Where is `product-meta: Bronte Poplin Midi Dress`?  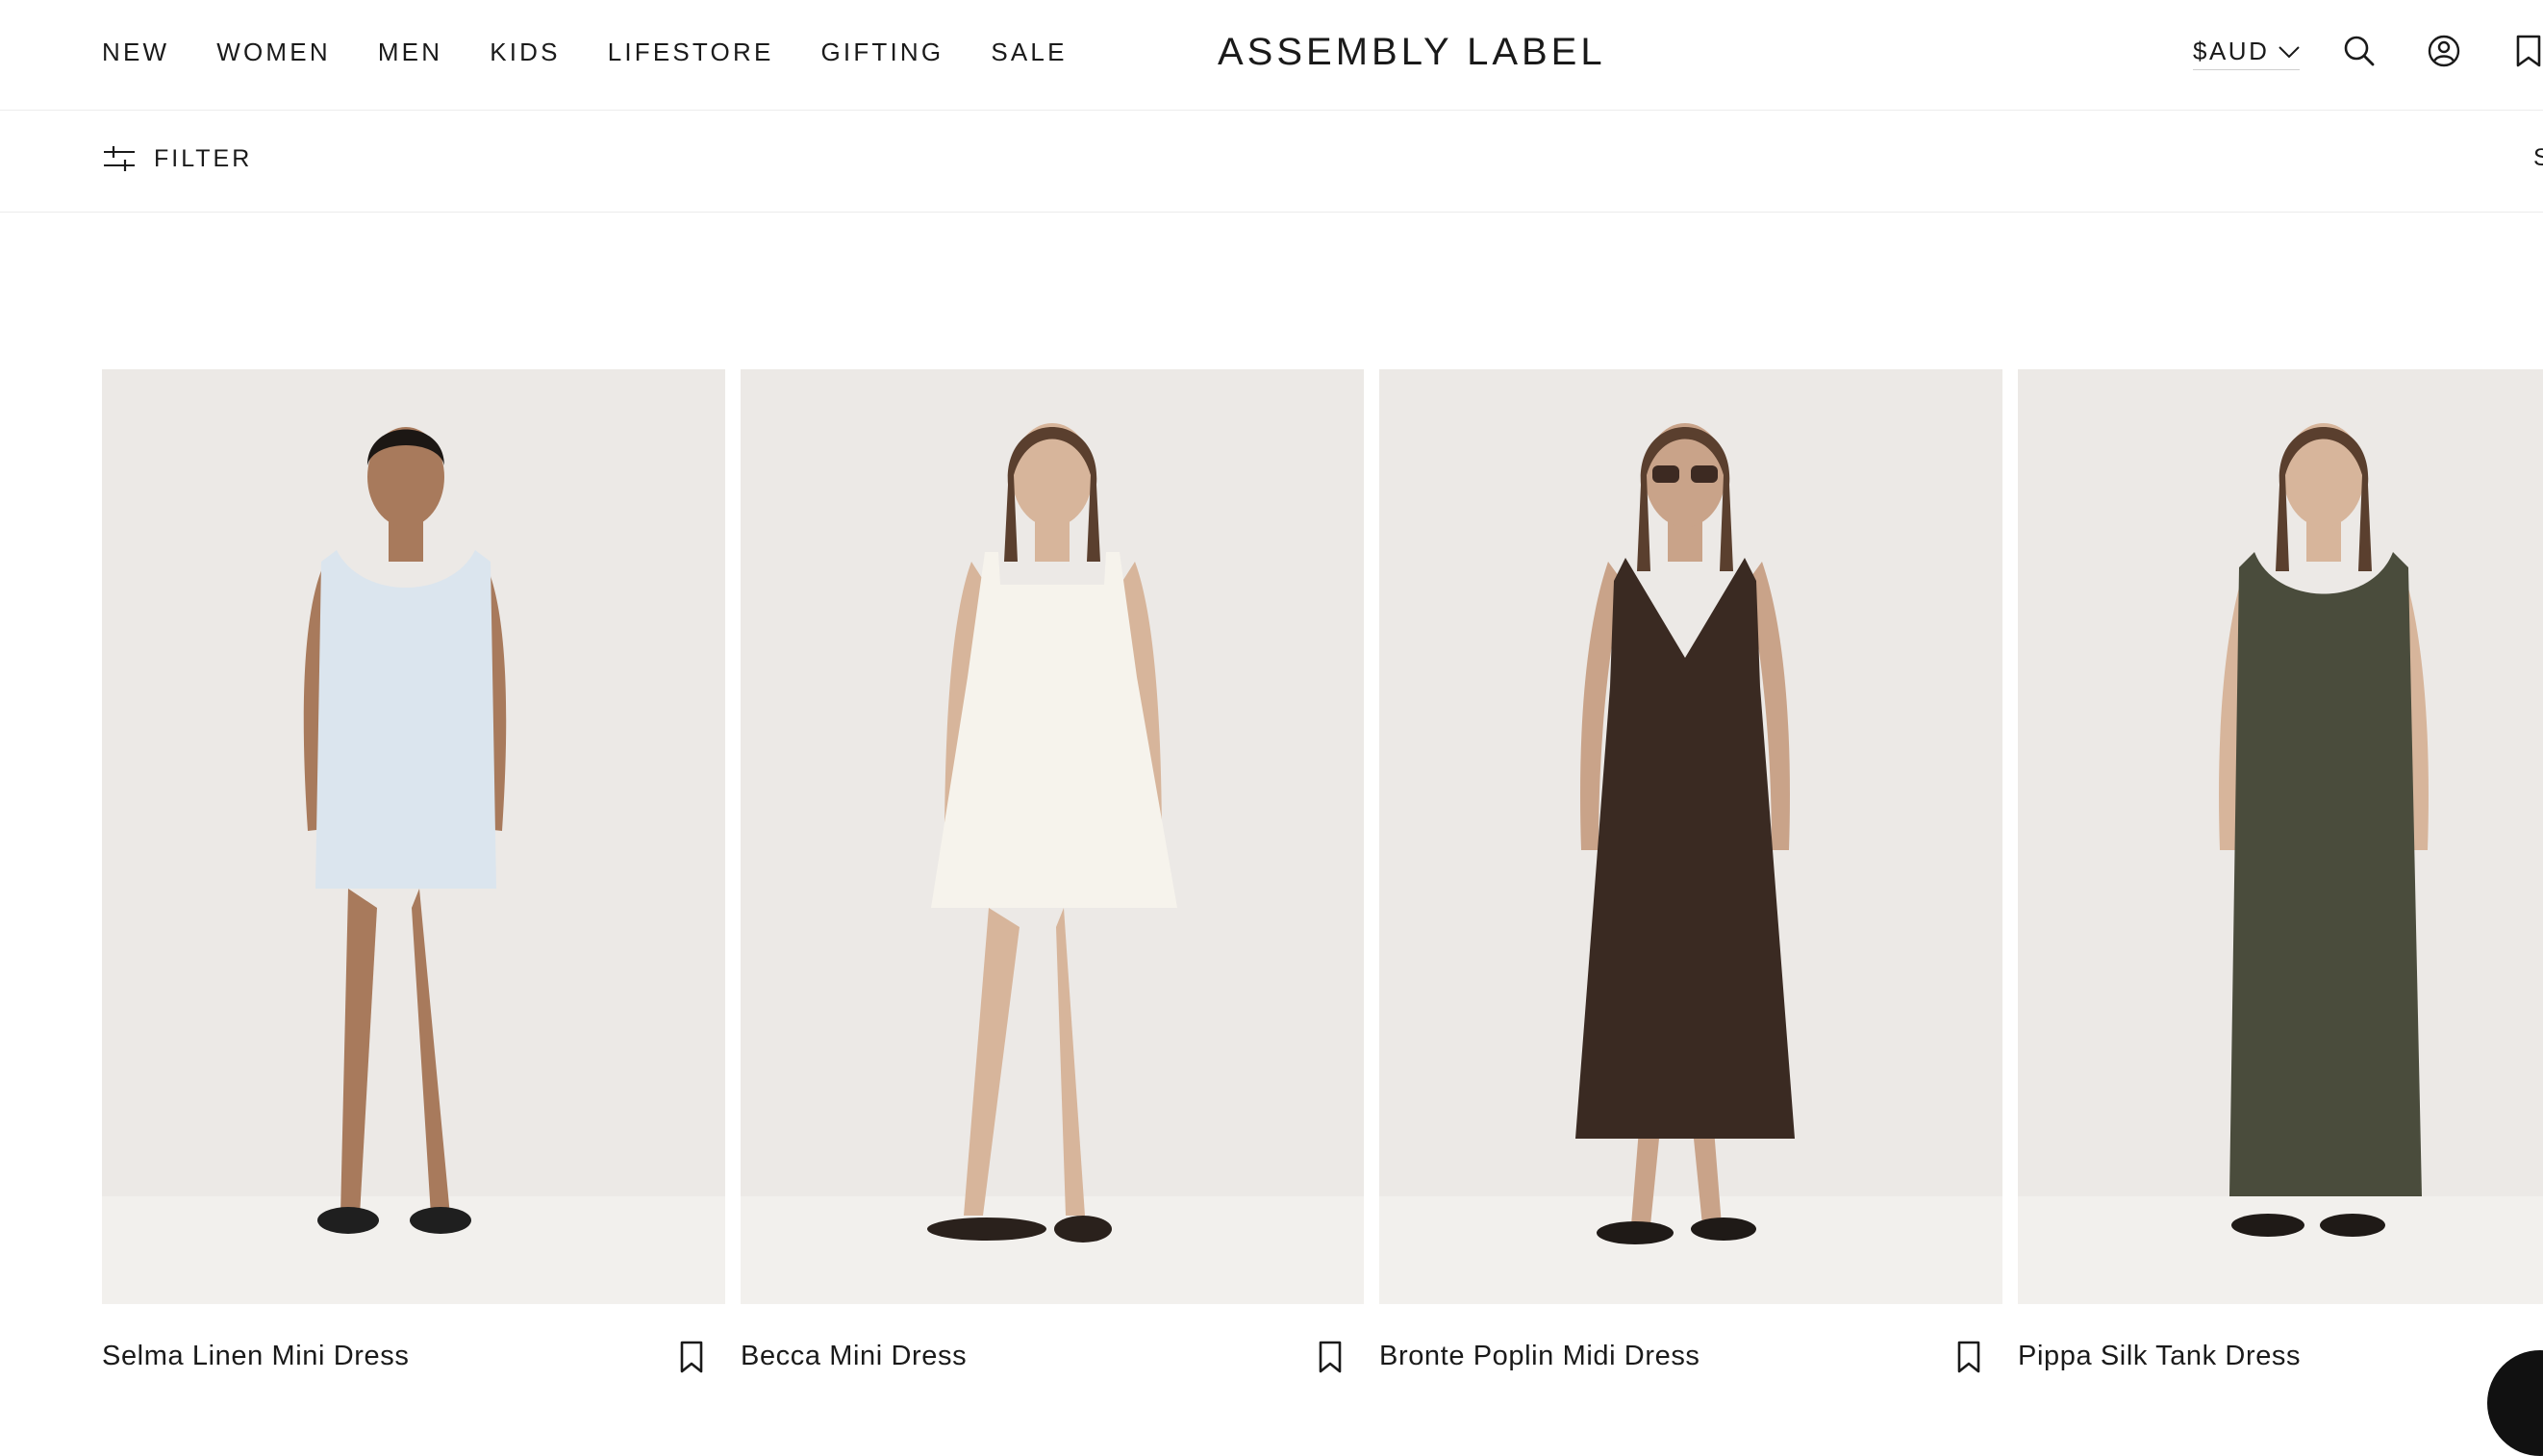 product-meta: Bronte Poplin Midi Dress is located at coordinates (1690, 1358).